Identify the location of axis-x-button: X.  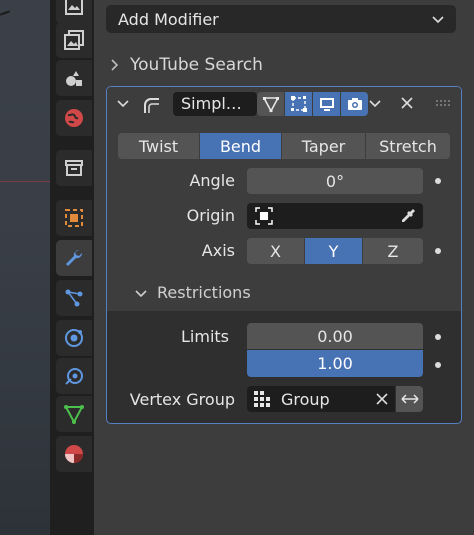
(276, 251).